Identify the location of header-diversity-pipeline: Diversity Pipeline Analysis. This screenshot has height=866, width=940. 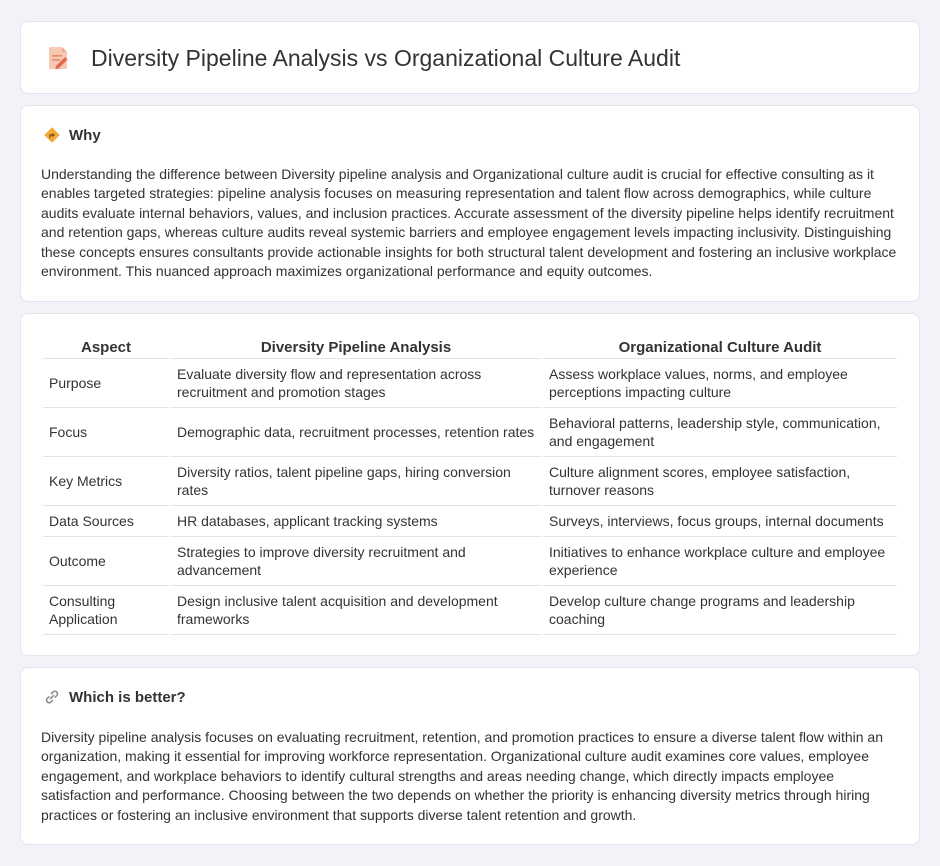
(356, 347).